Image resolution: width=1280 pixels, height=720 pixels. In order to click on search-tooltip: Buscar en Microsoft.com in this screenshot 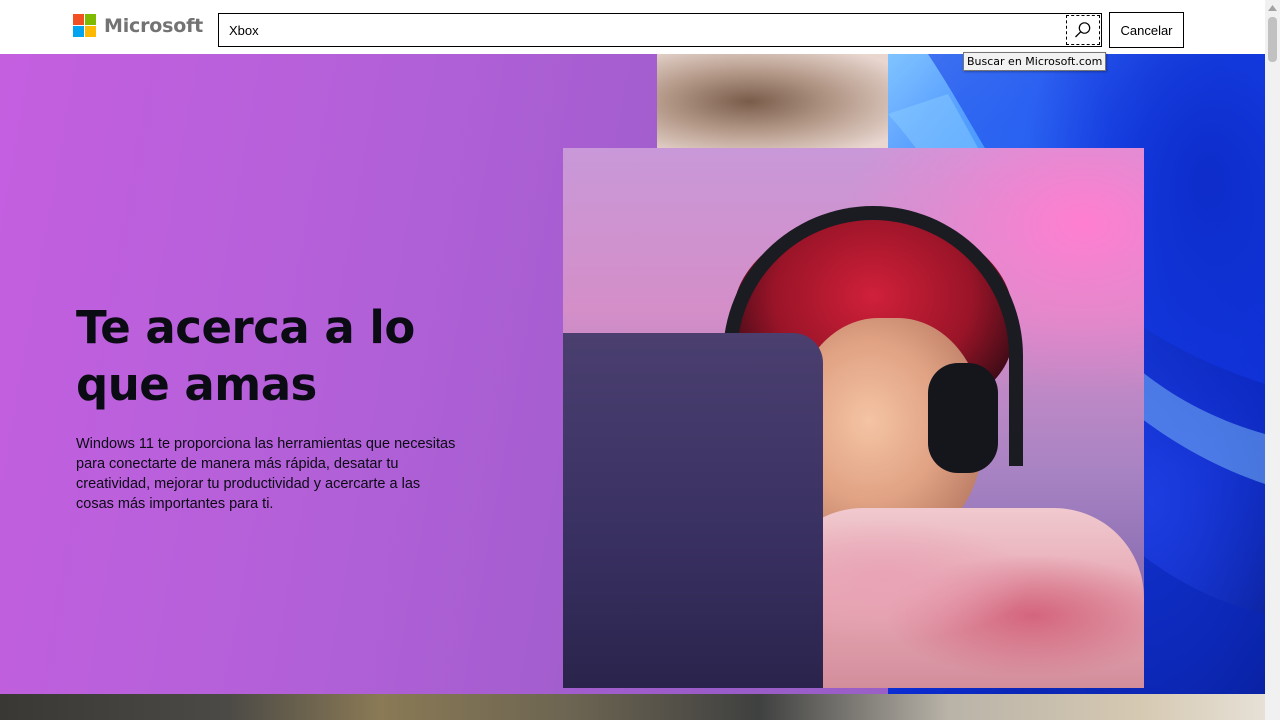, I will do `click(1035, 61)`.